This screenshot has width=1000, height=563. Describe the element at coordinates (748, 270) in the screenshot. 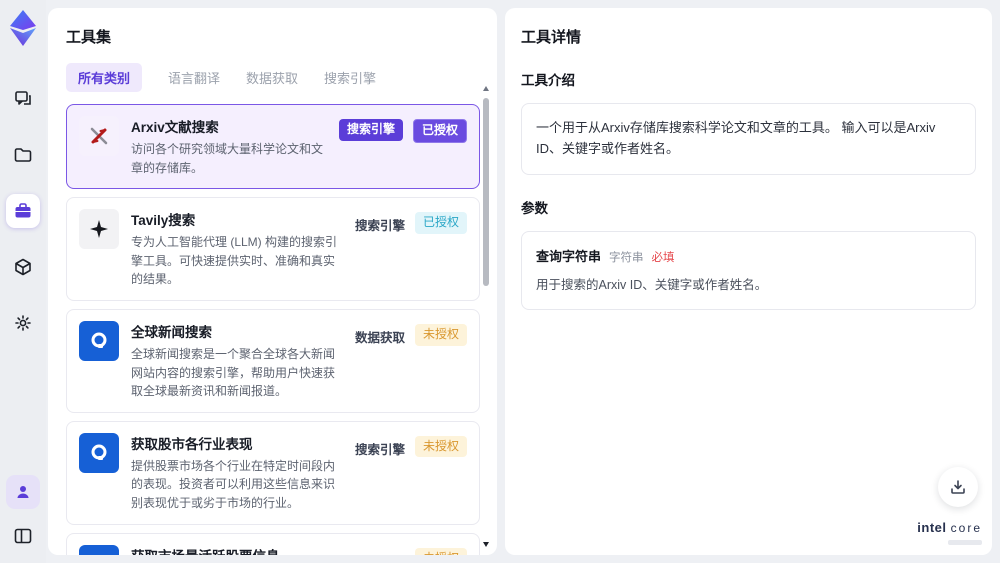

I see `param-item: 查询字符串 字符串 必填 用于搜索的Arxiv ID、关键字或作者姓名。` at that location.